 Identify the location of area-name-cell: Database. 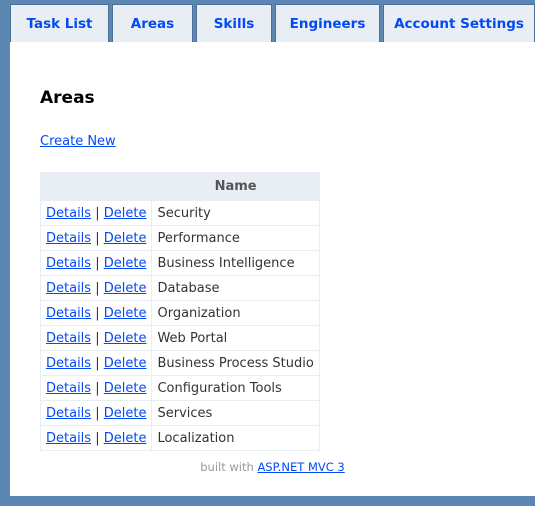
(235, 288).